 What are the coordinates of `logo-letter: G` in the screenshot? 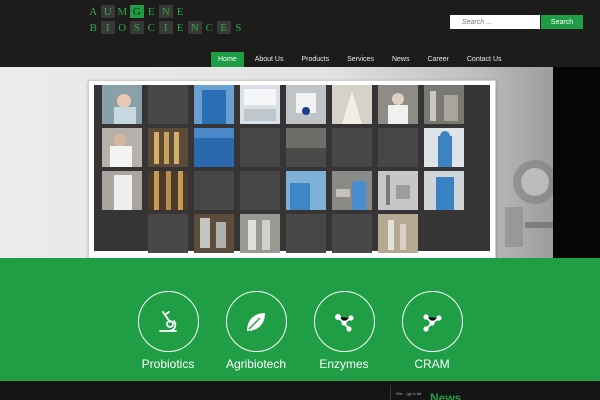 It's located at (136, 11).